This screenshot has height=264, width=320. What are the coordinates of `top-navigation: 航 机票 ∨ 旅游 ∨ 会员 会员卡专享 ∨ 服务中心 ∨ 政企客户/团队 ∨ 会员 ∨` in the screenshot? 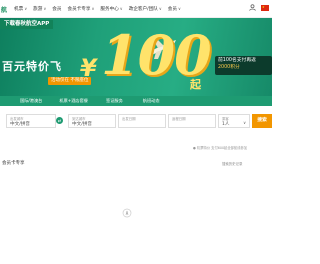 It's located at (136, 9).